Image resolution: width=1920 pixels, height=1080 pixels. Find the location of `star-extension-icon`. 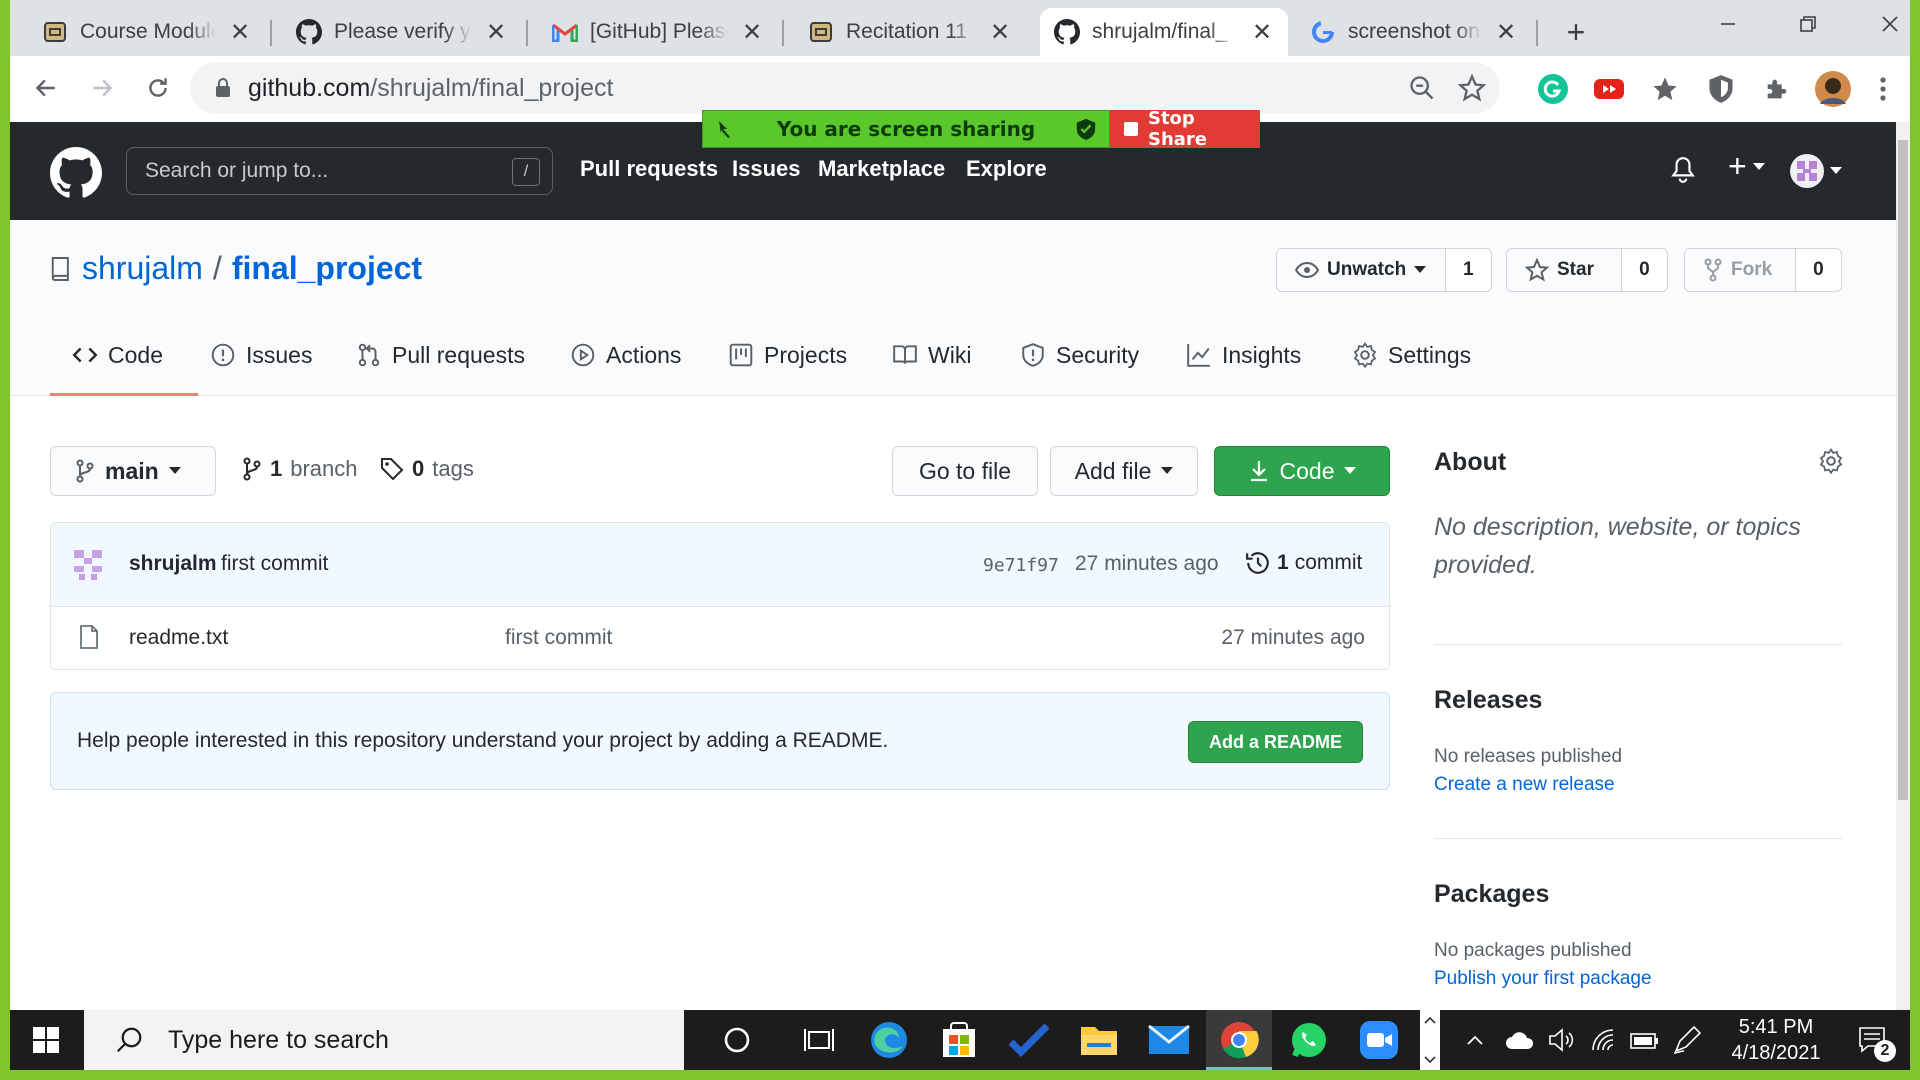

star-extension-icon is located at coordinates (1665, 89).